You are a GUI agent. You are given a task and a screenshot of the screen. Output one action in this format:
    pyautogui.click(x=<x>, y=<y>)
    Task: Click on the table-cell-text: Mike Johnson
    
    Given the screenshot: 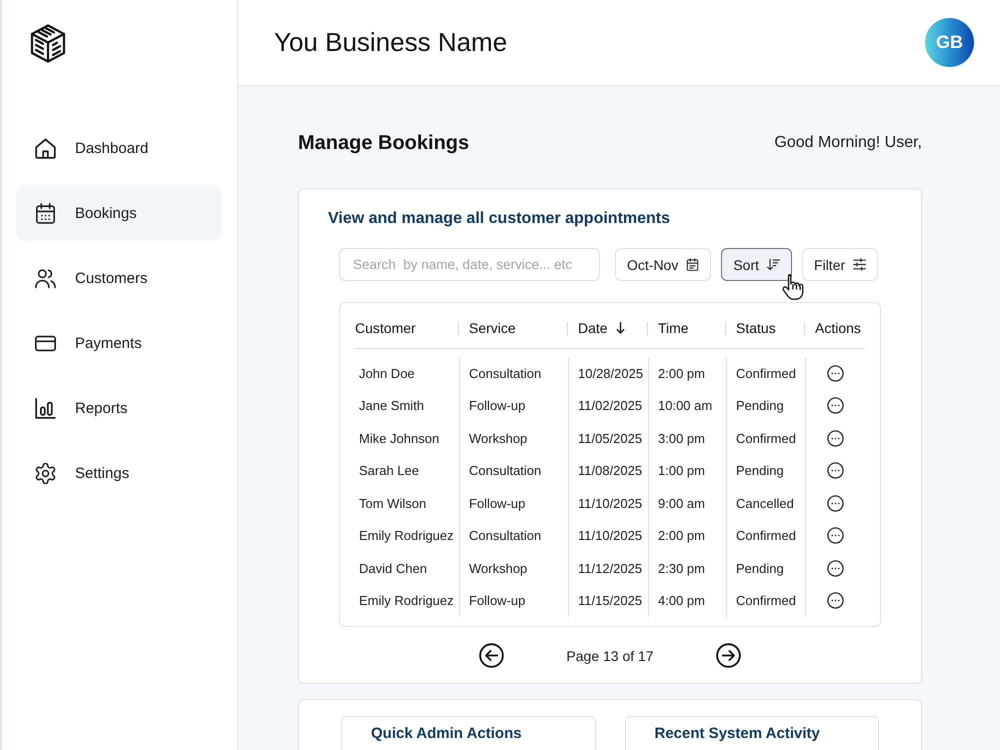 What is the action you would take?
    pyautogui.click(x=399, y=439)
    